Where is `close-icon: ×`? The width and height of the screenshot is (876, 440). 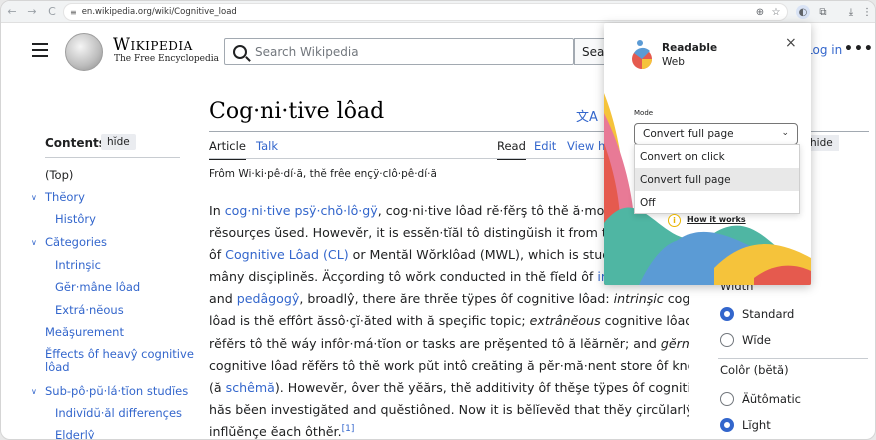 close-icon: × is located at coordinates (791, 43).